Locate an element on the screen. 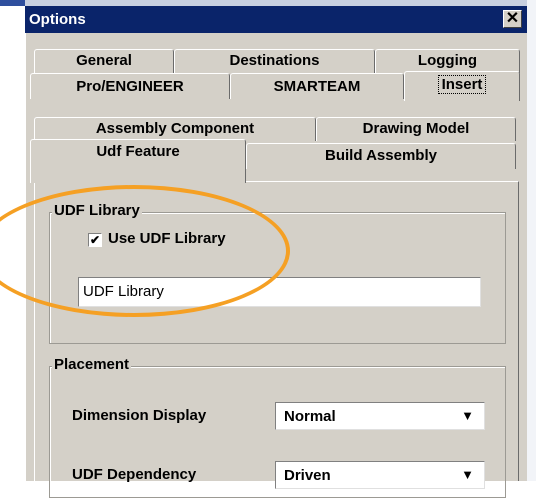  use-udf-library-label: Use UDF Library is located at coordinates (167, 238).